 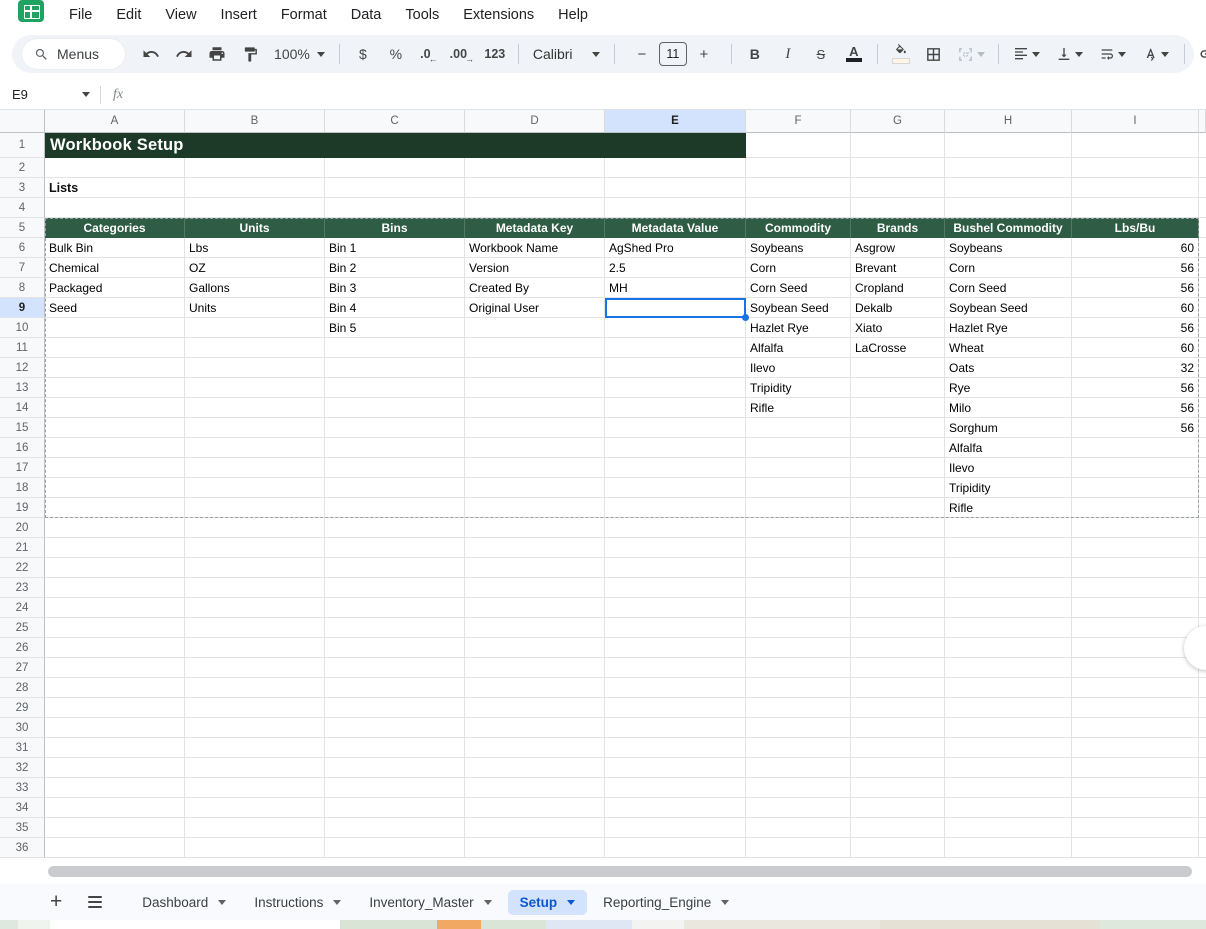 What do you see at coordinates (363, 54) in the screenshot?
I see `format-currency-button: $` at bounding box center [363, 54].